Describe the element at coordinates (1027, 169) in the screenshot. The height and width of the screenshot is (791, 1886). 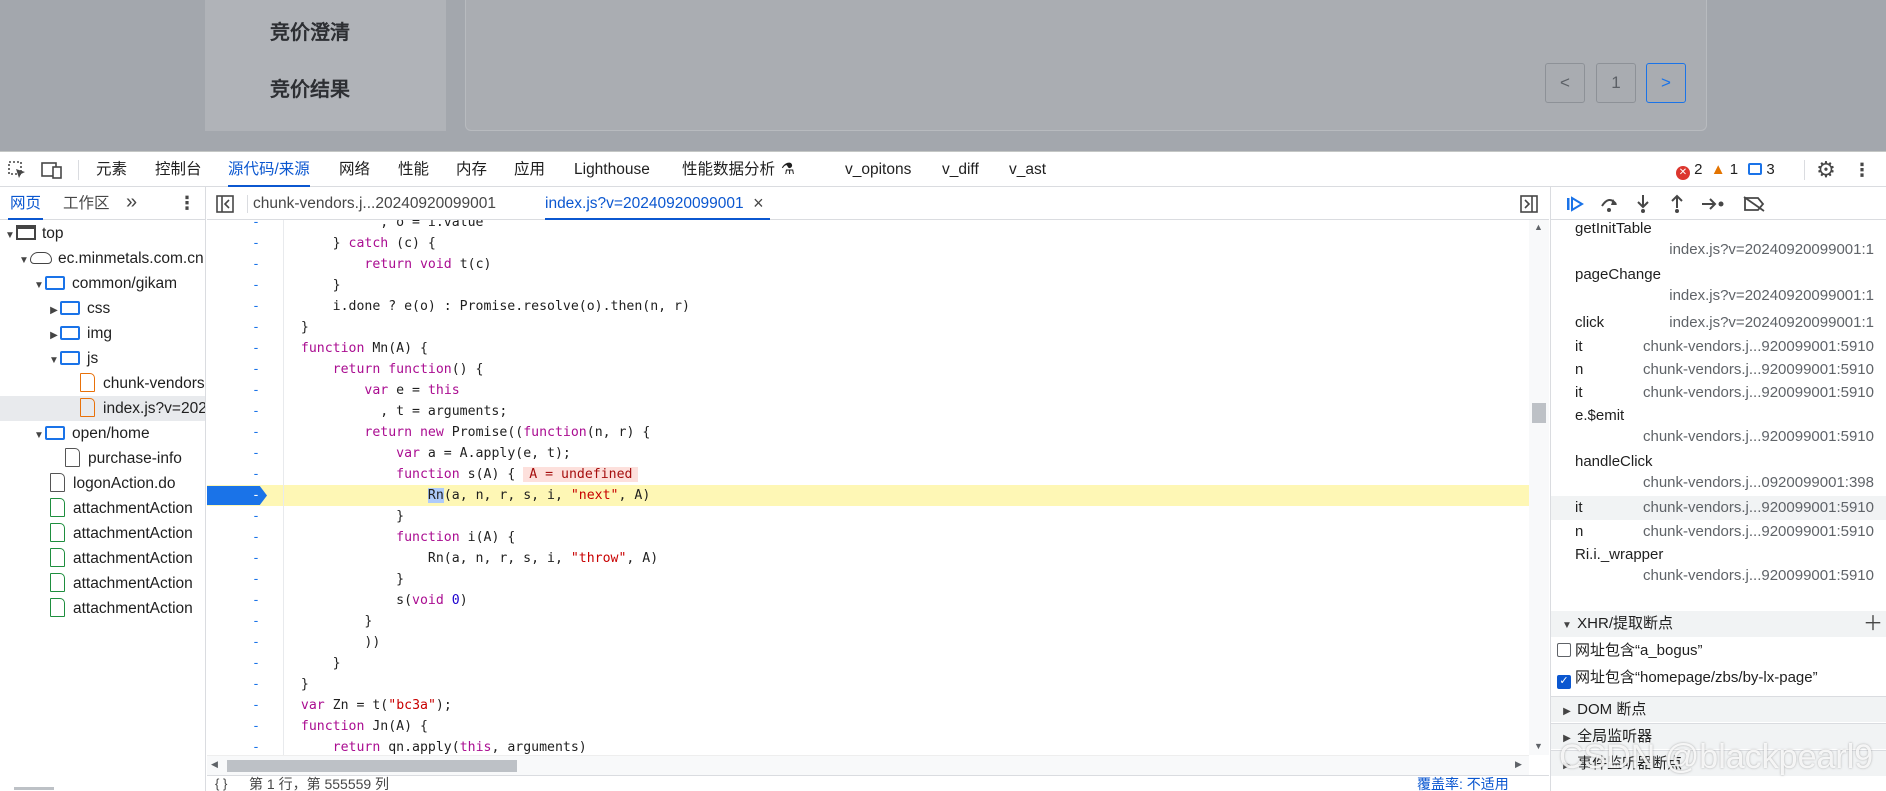
I see `tab-v-ast: v_ast` at that location.